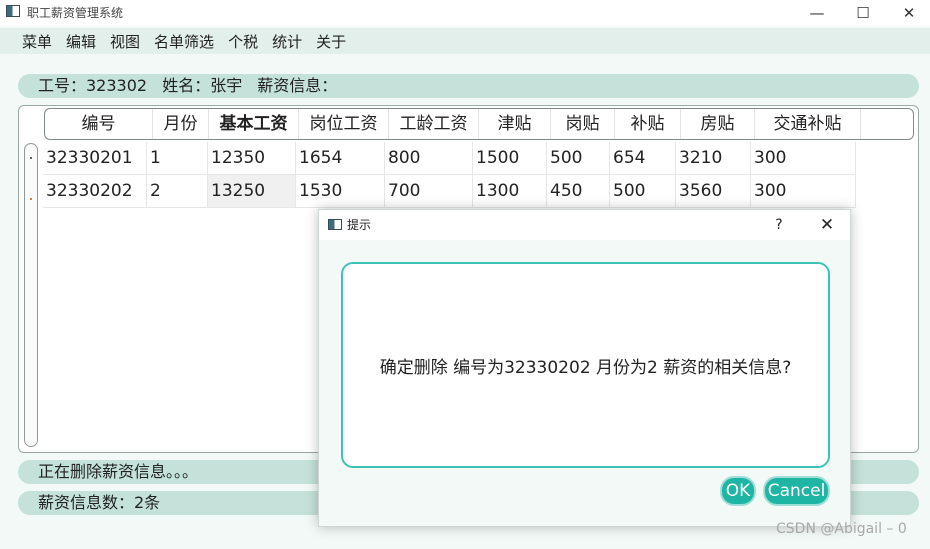 Image resolution: width=930 pixels, height=549 pixels. I want to click on table-cell: 3560, so click(713, 191).